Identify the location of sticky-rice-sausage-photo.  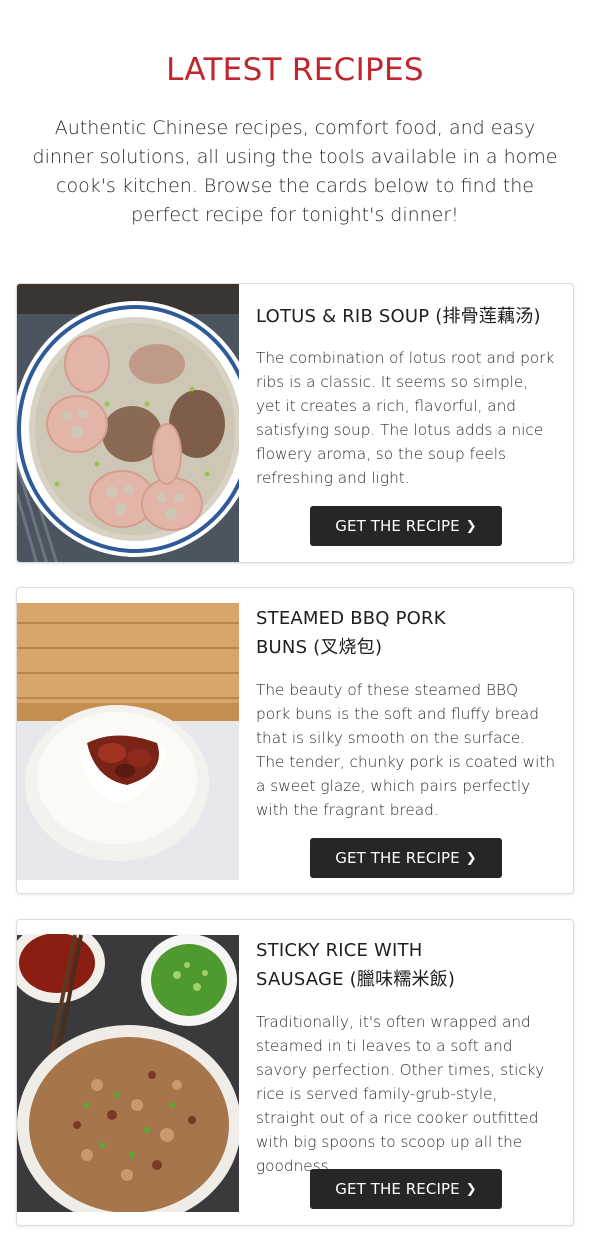
(128, 1073).